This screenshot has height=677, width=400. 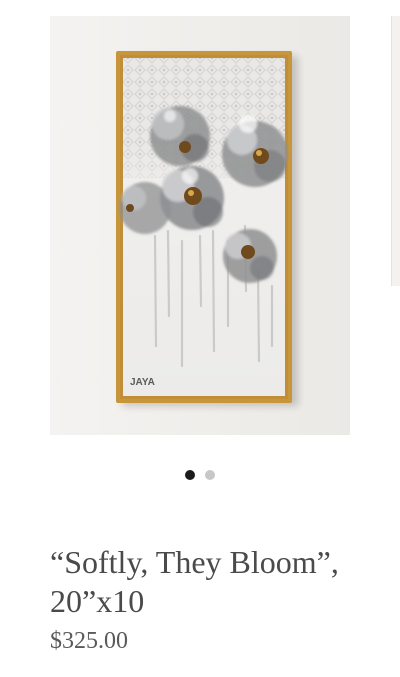 I want to click on flower-shape, so click(x=180, y=136).